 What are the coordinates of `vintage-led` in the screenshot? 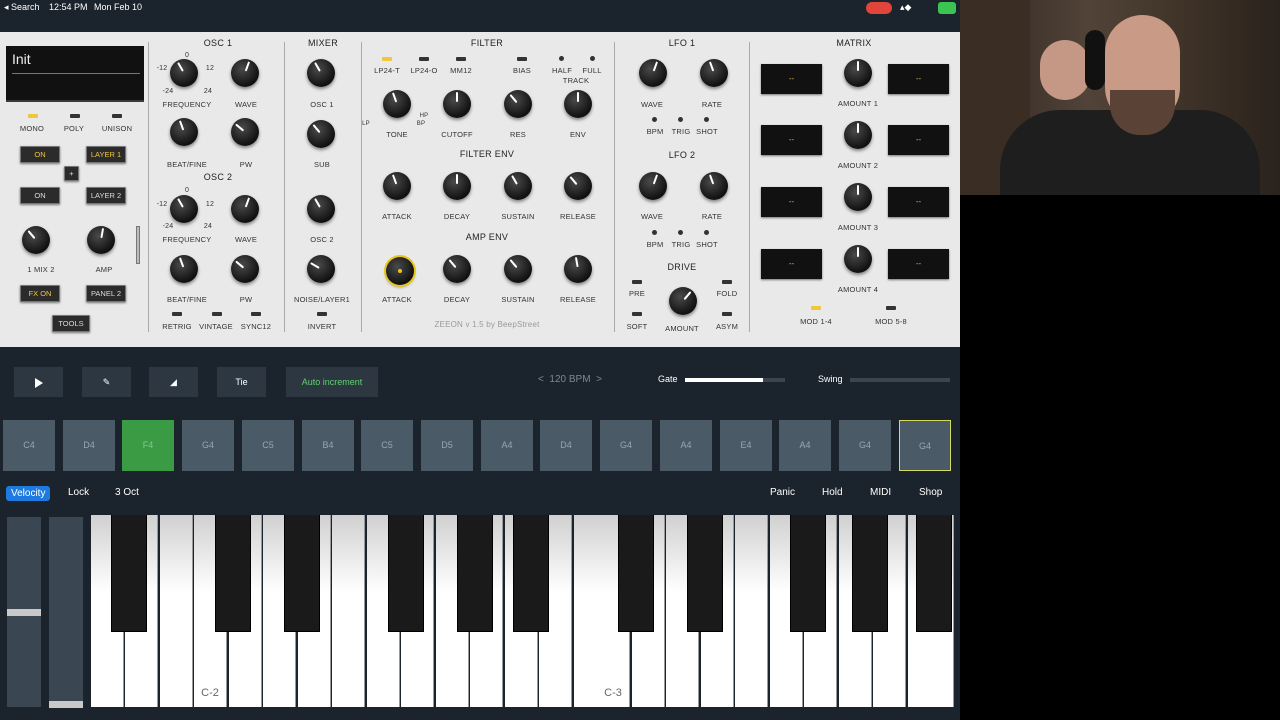 It's located at (217, 314).